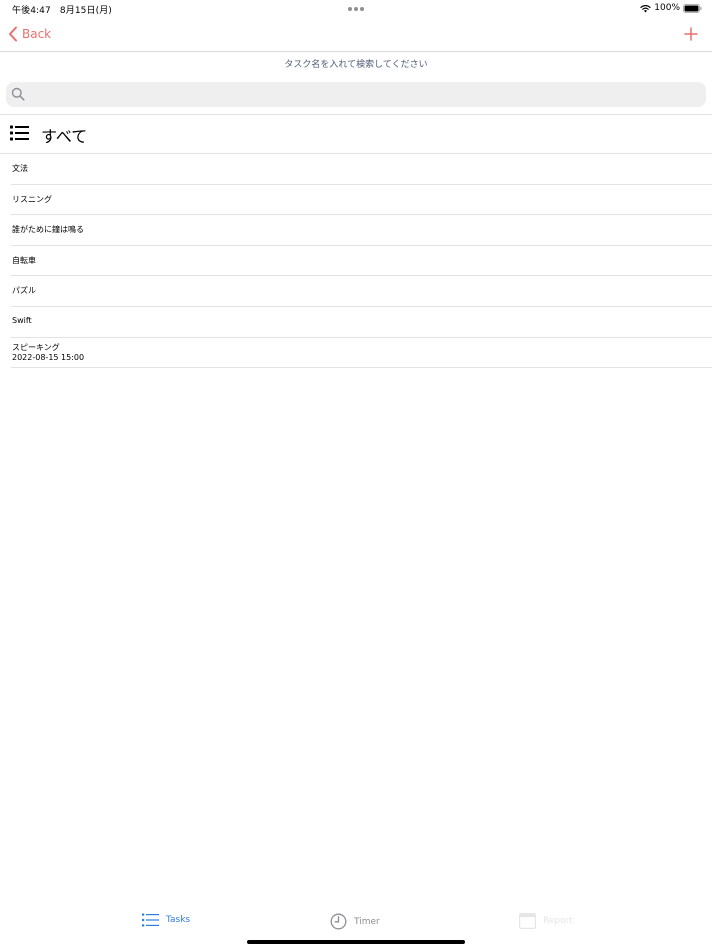 This screenshot has width=712, height=950. I want to click on search-hint: タスク名を入れて検索してください, so click(356, 65).